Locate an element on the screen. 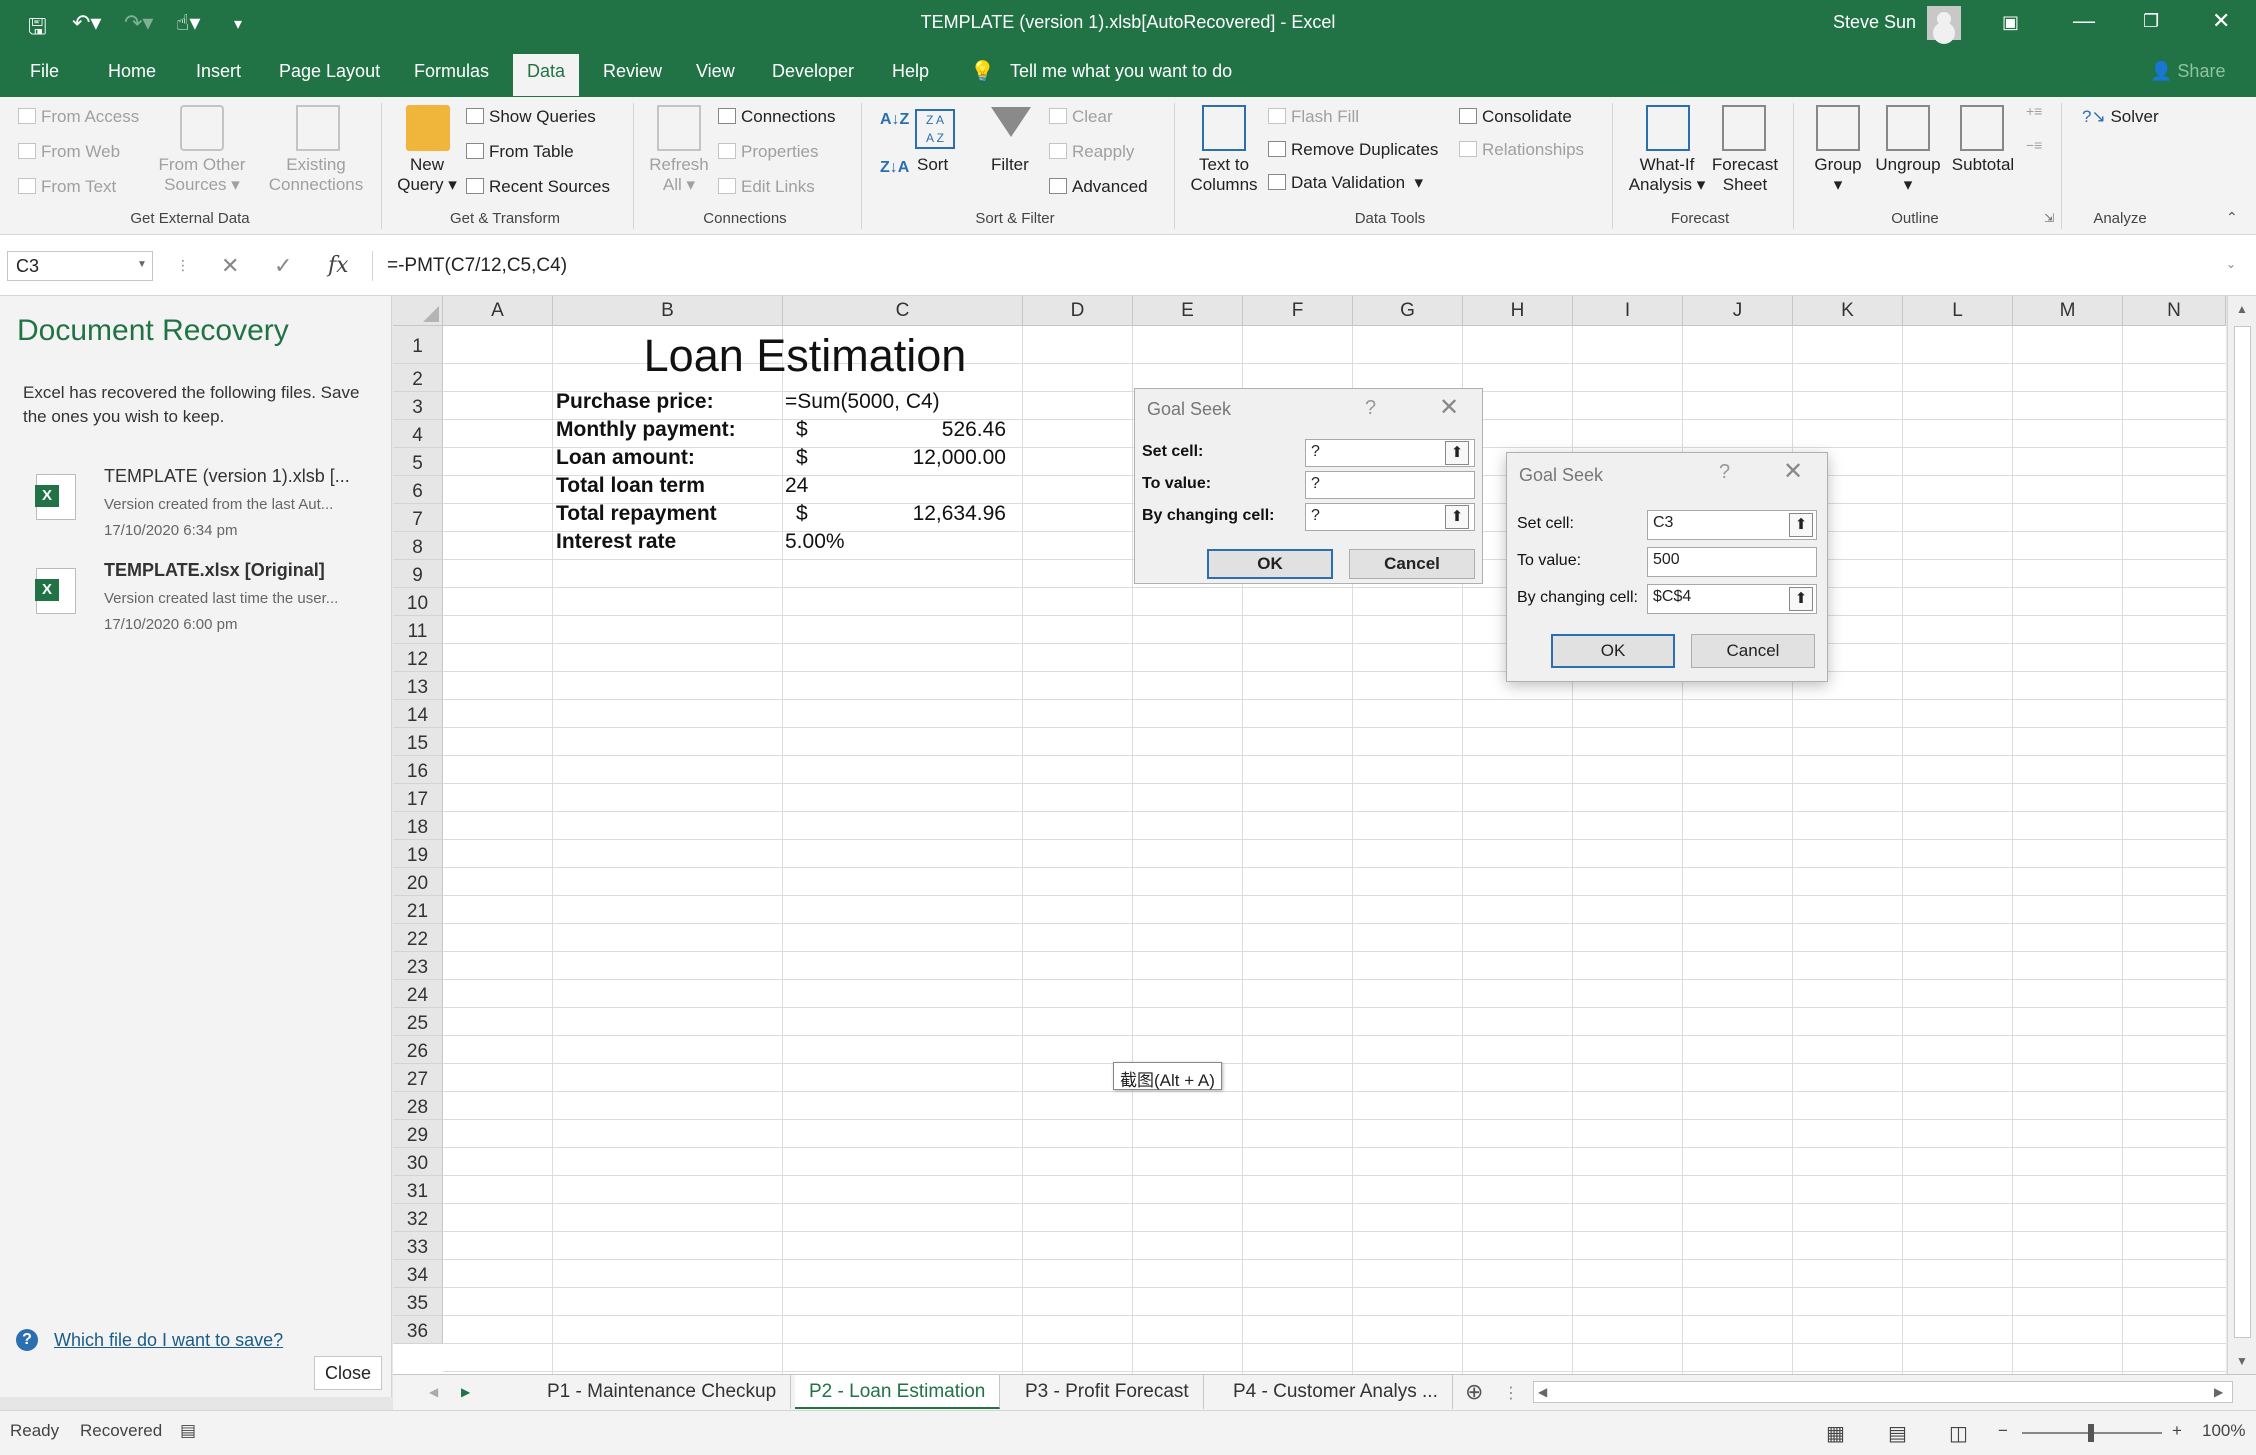 The height and width of the screenshot is (1455, 2256). label-total-loan-term: Total loan term is located at coordinates (630, 486).